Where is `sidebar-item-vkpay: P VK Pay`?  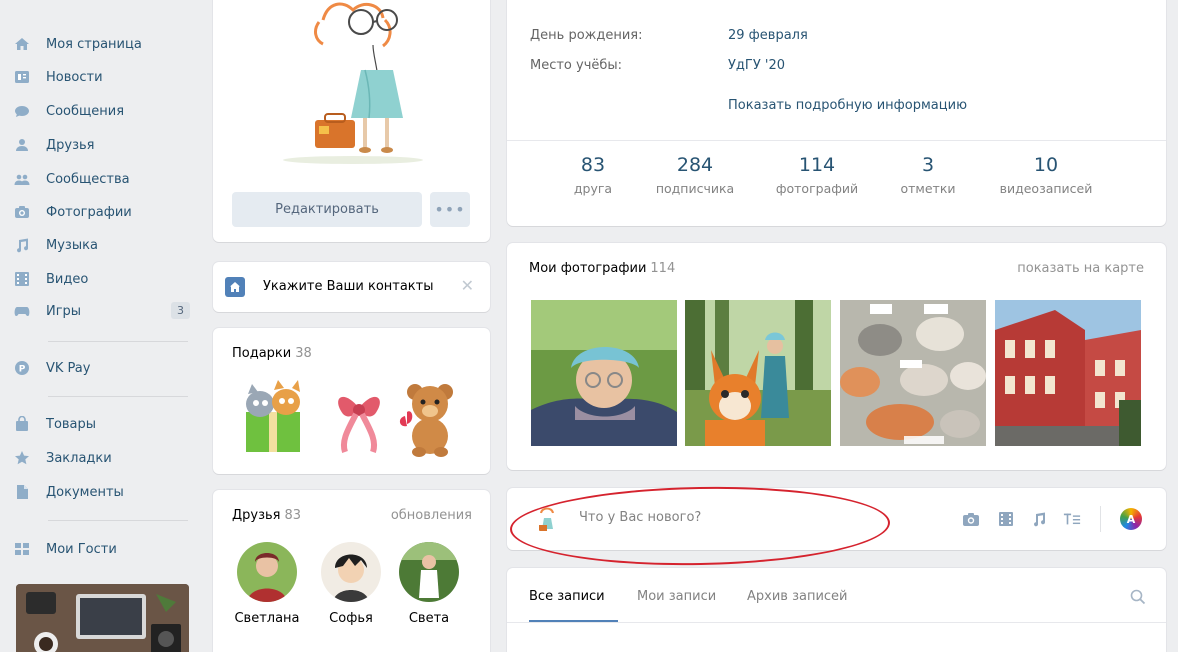 sidebar-item-vkpay: P VK Pay is located at coordinates (104, 368).